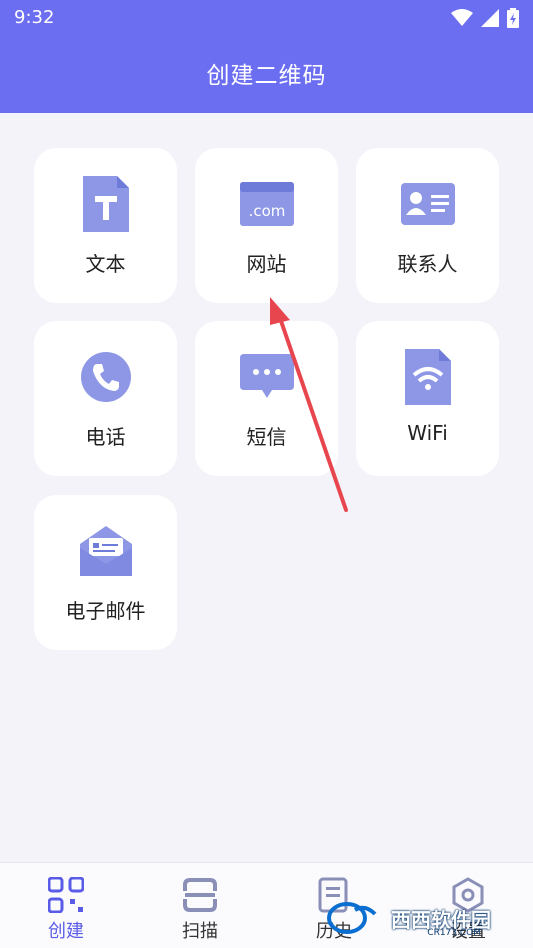 The width and height of the screenshot is (533, 948). I want to click on card-email: 电子邮件, so click(105, 572).